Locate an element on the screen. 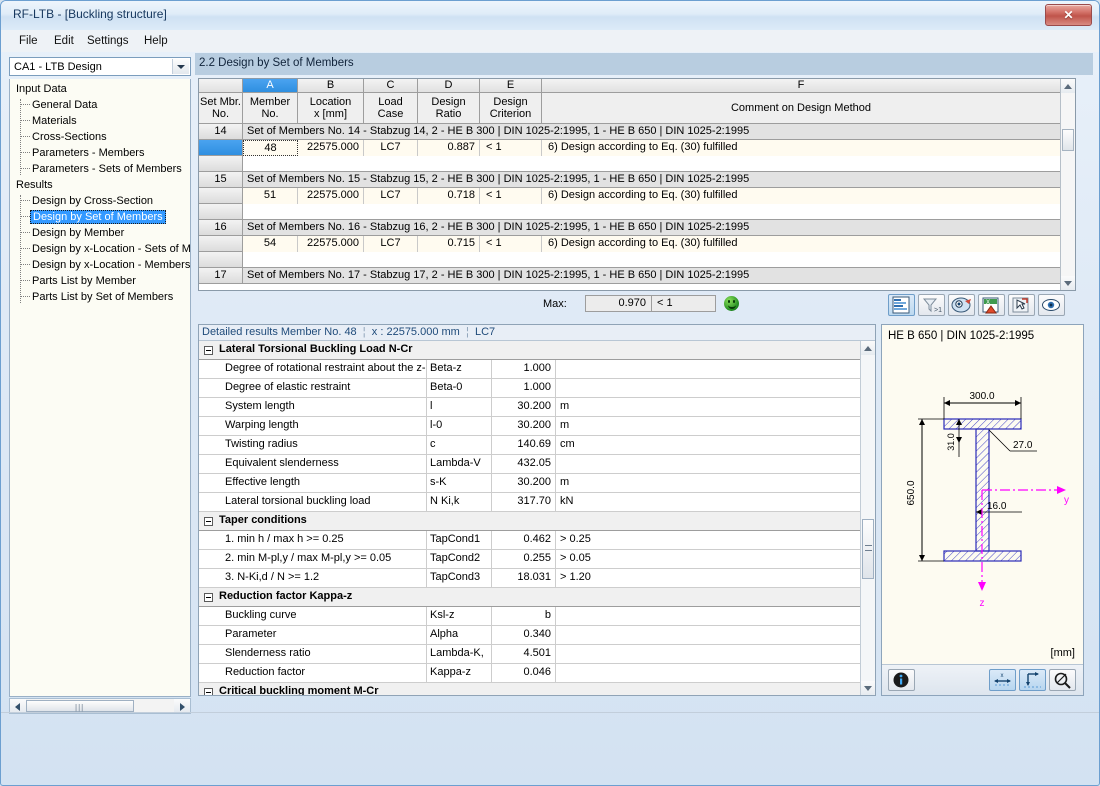  grid-col-A: A is located at coordinates (270, 86).